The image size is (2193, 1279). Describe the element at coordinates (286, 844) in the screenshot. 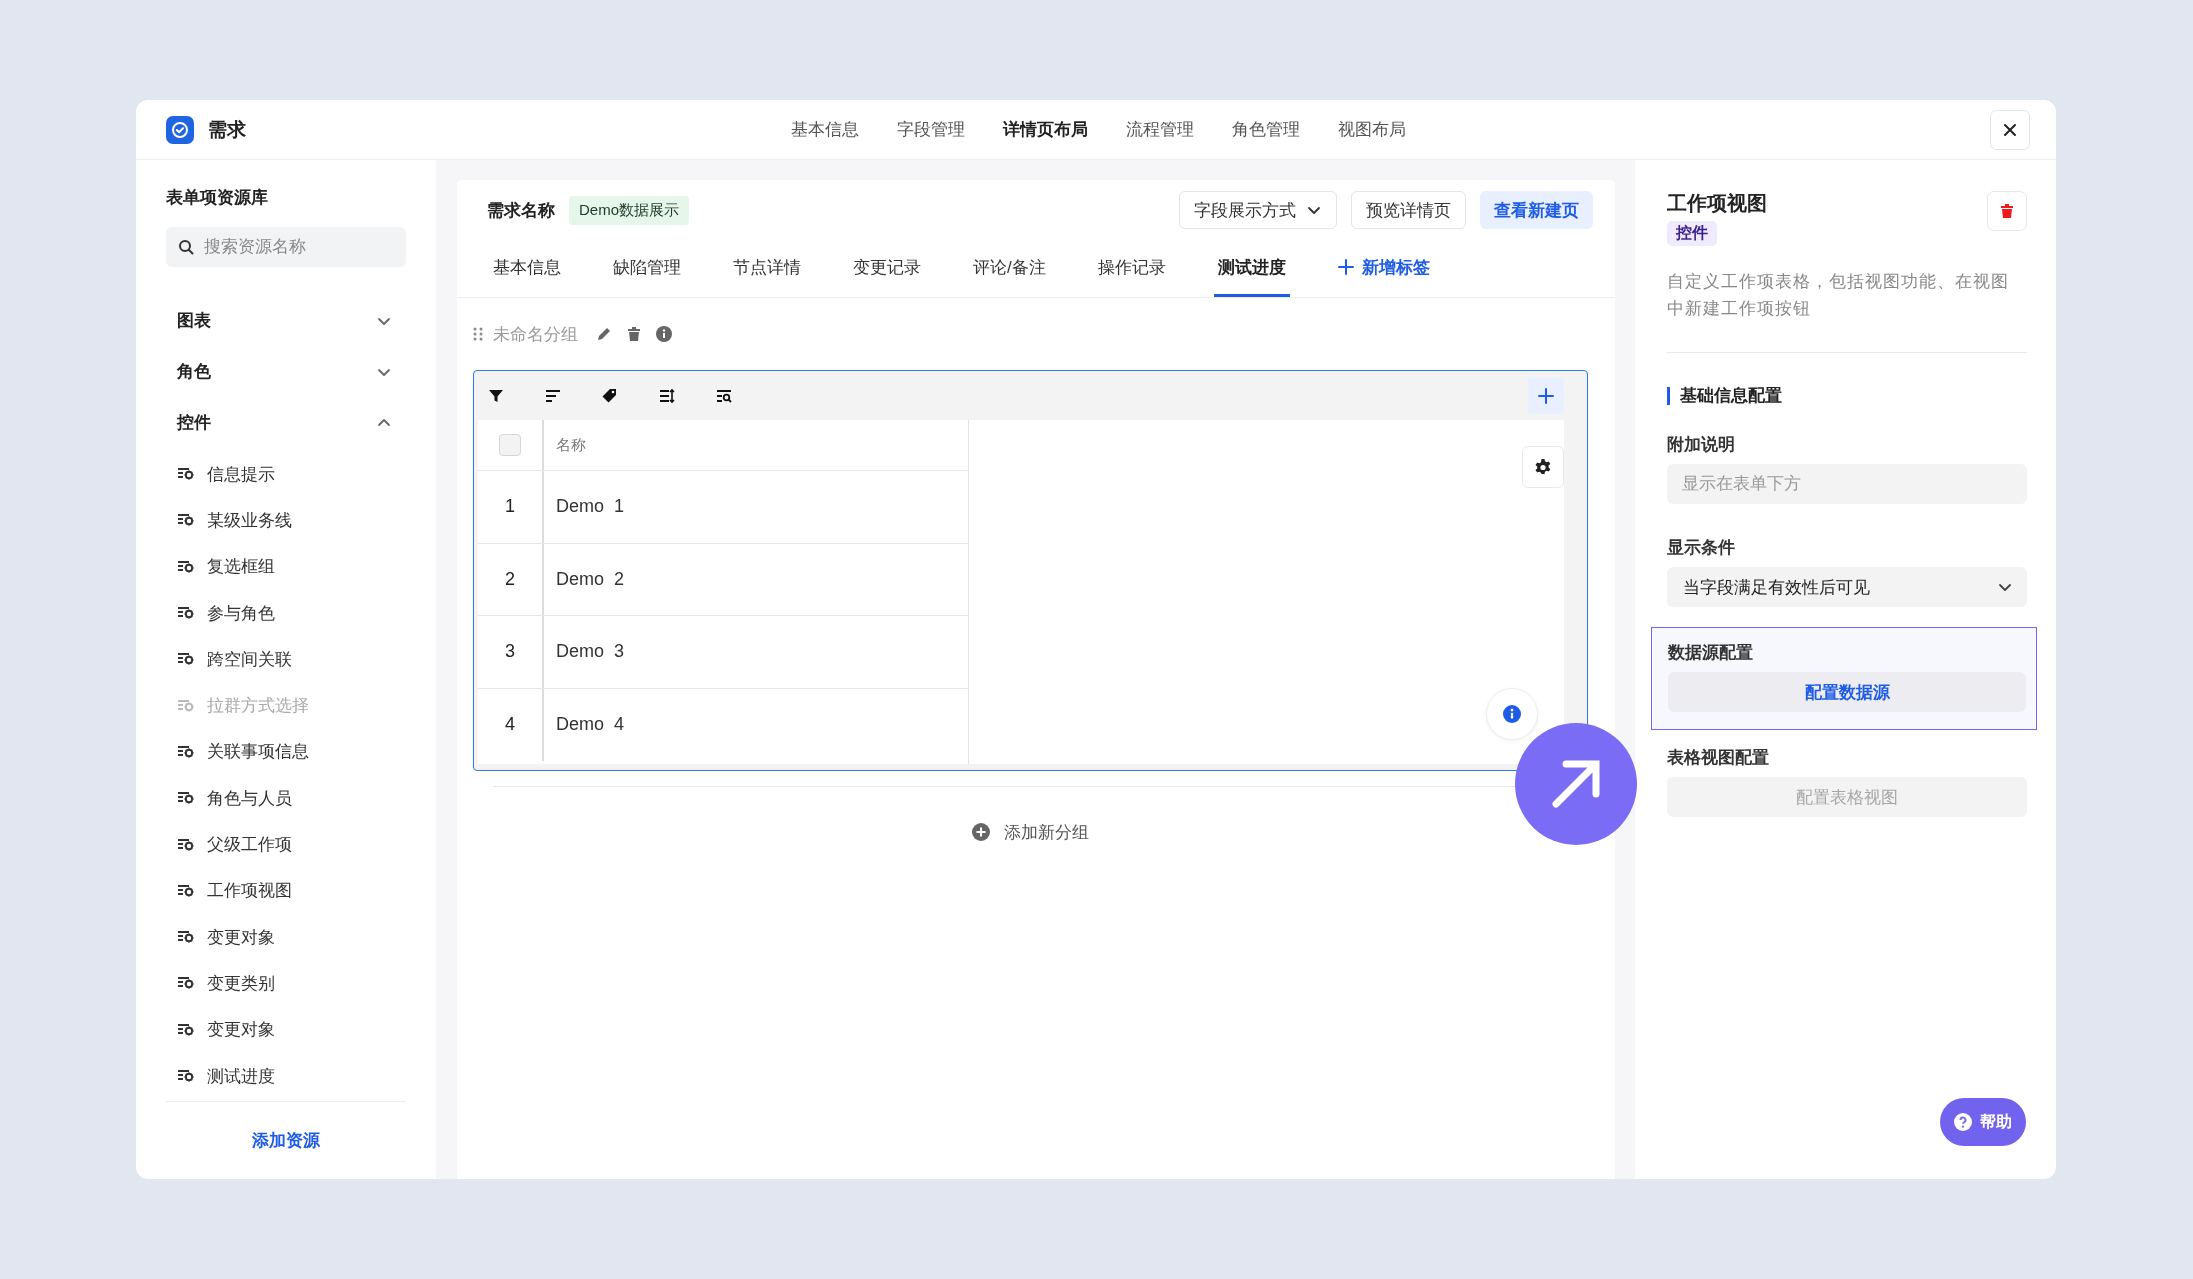

I see `resource-item: 父级工作项` at that location.